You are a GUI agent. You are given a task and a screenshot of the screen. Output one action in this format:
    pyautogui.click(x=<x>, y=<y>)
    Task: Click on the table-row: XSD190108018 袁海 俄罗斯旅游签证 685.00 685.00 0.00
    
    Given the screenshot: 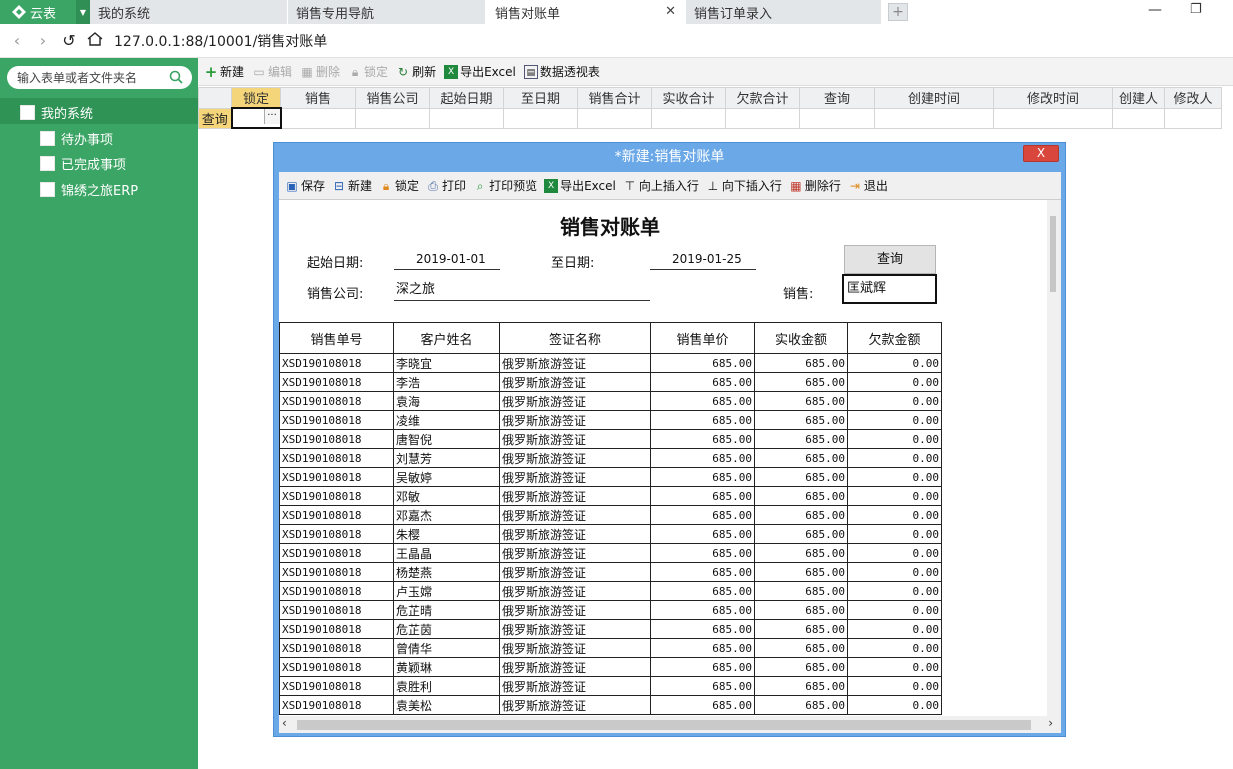 What is the action you would take?
    pyautogui.click(x=610, y=401)
    